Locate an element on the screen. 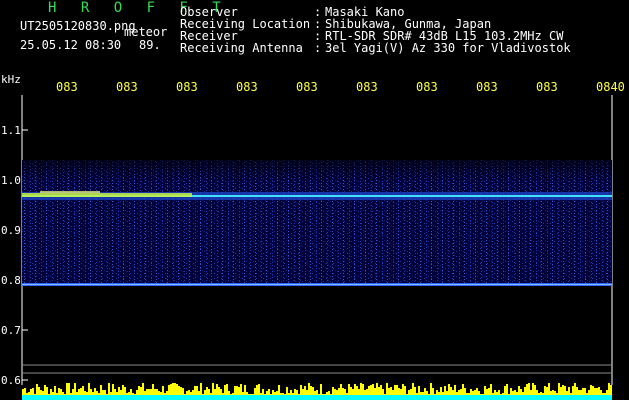  meteor-label: meteor is located at coordinates (146, 32).